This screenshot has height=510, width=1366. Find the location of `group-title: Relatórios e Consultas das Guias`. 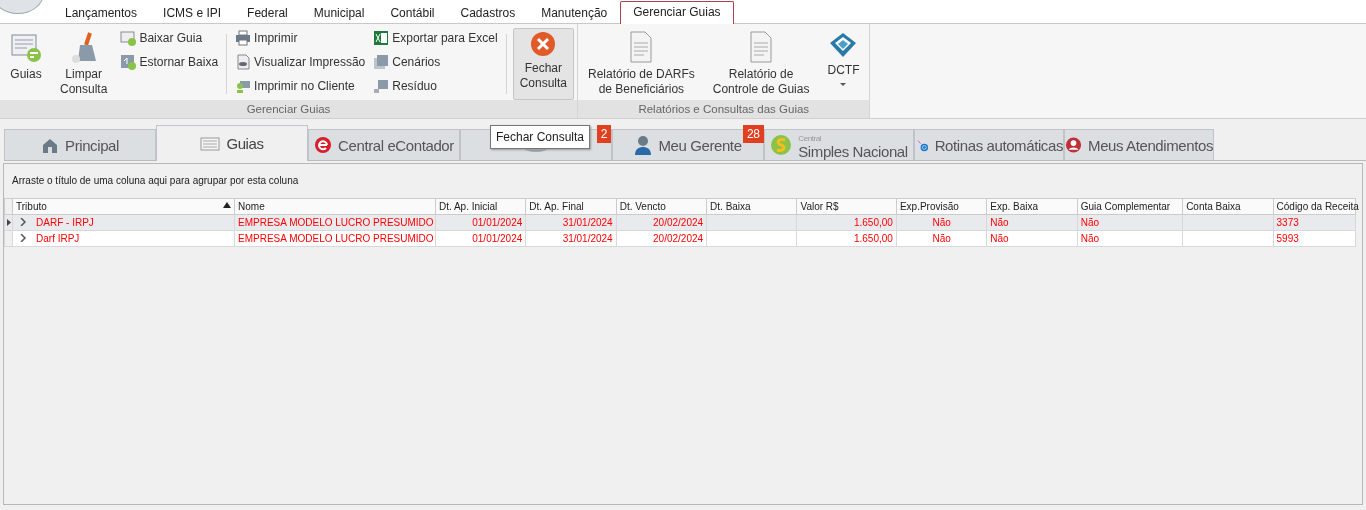

group-title: Relatórios e Consultas das Guias is located at coordinates (724, 109).